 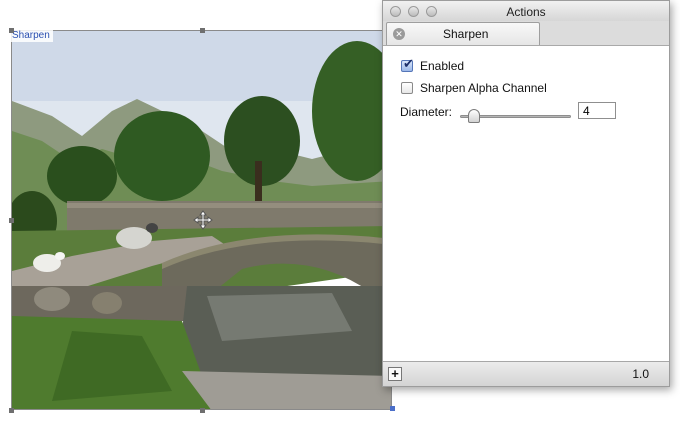 What do you see at coordinates (203, 221) in the screenshot?
I see `move-cursor-icon` at bounding box center [203, 221].